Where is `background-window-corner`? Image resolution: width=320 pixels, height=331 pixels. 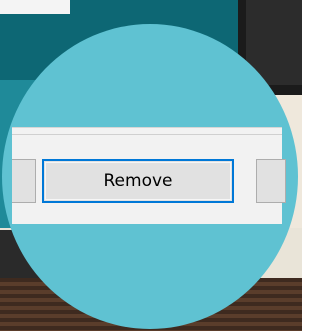 background-window-corner is located at coordinates (35, 7).